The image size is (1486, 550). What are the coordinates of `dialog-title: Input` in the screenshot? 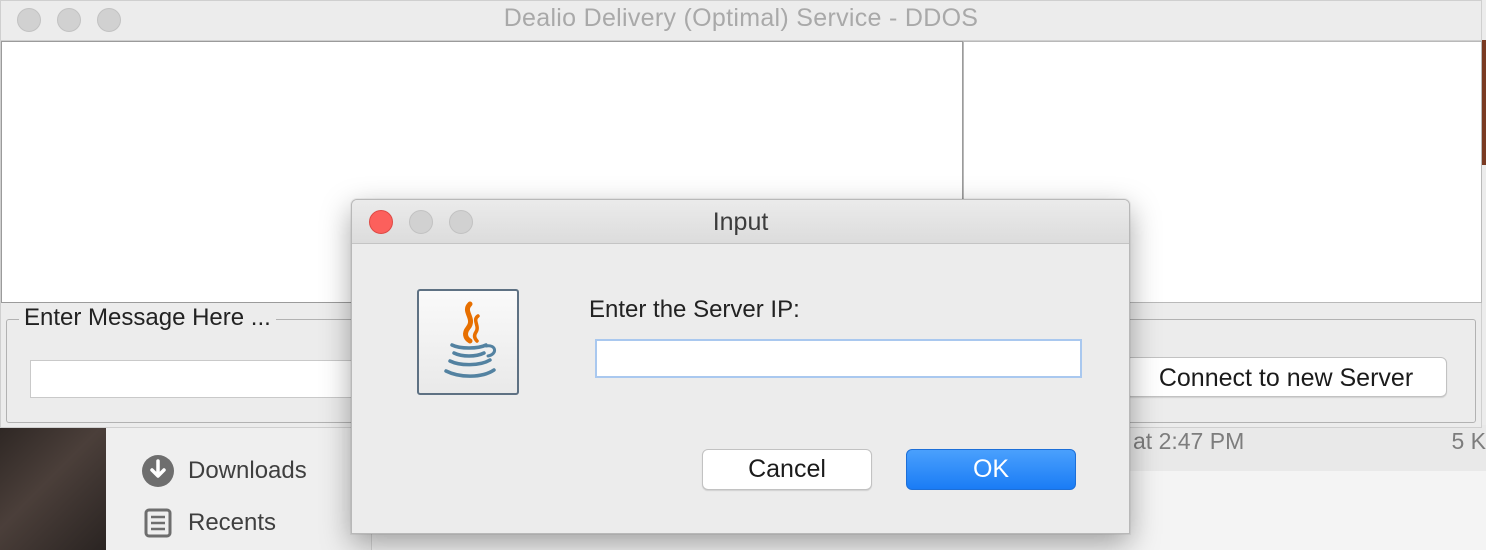 It's located at (740, 222).